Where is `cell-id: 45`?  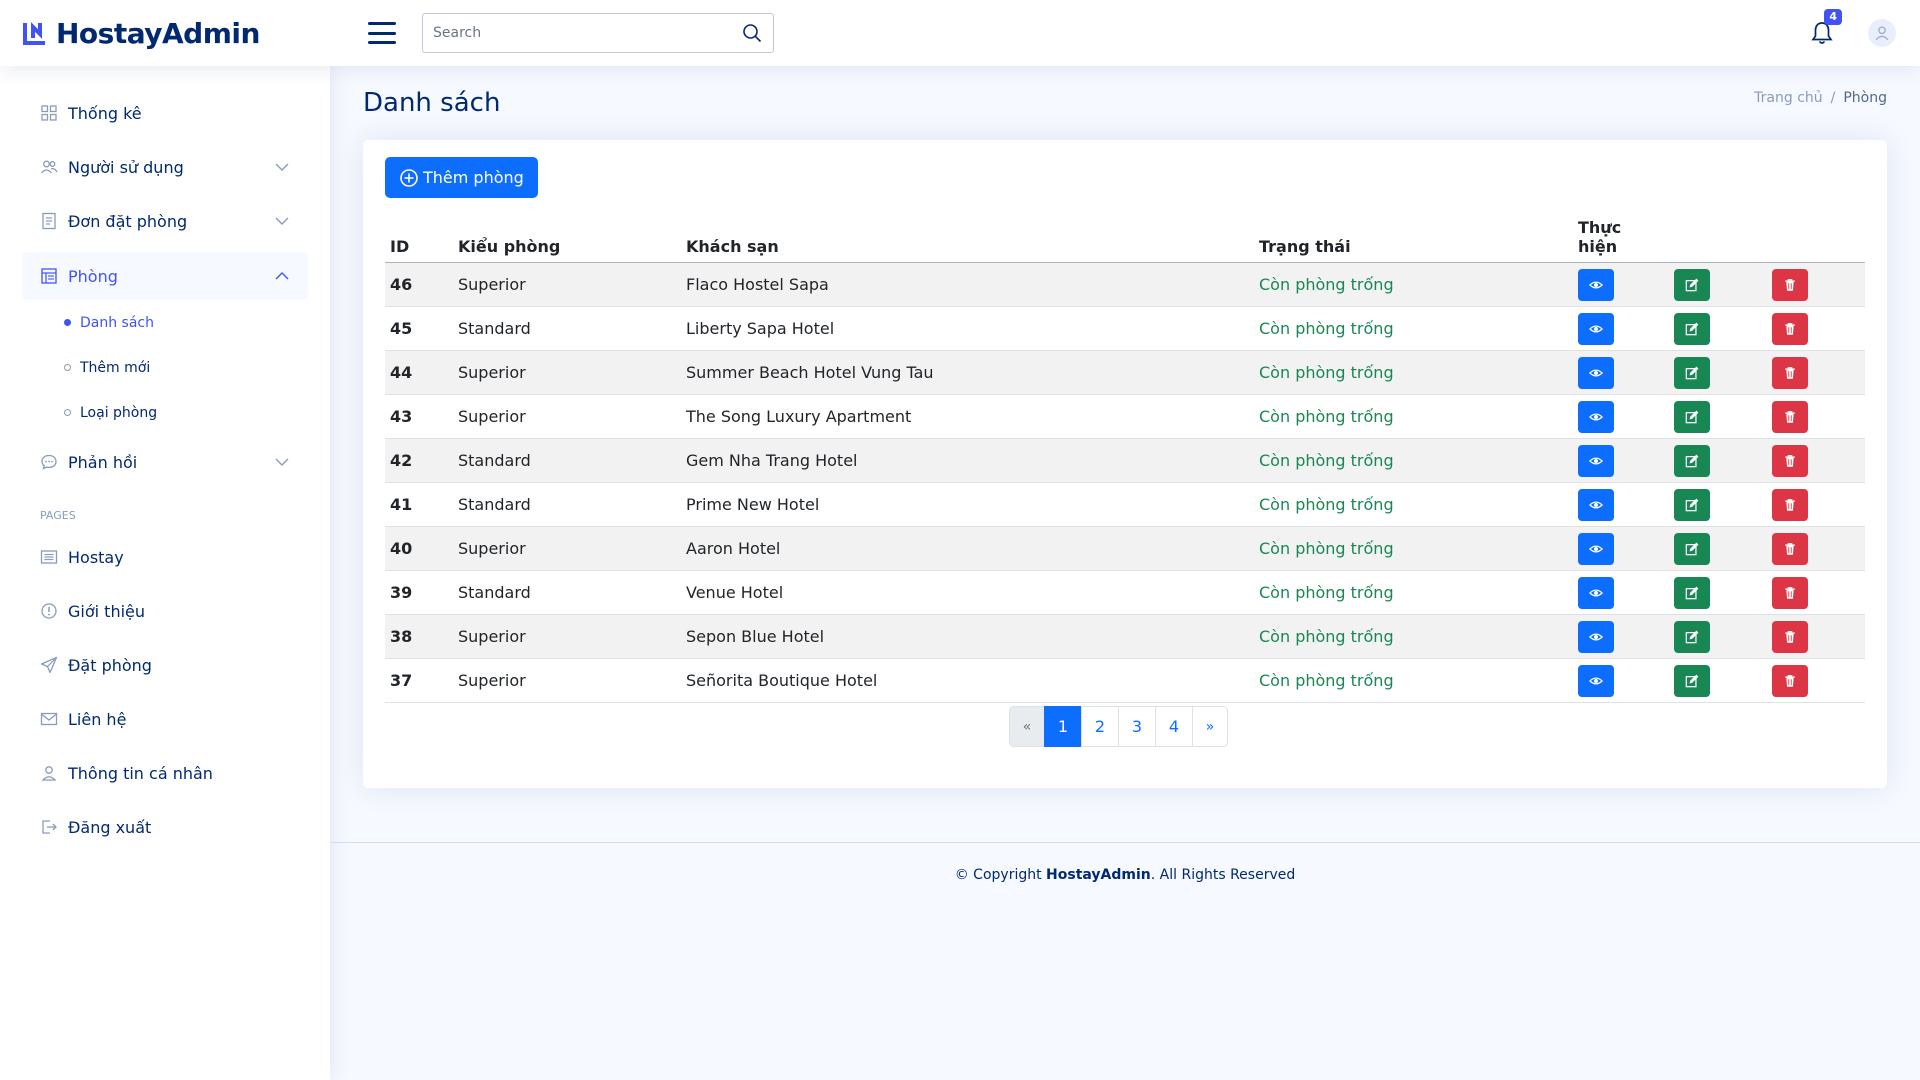
cell-id: 45 is located at coordinates (419, 328).